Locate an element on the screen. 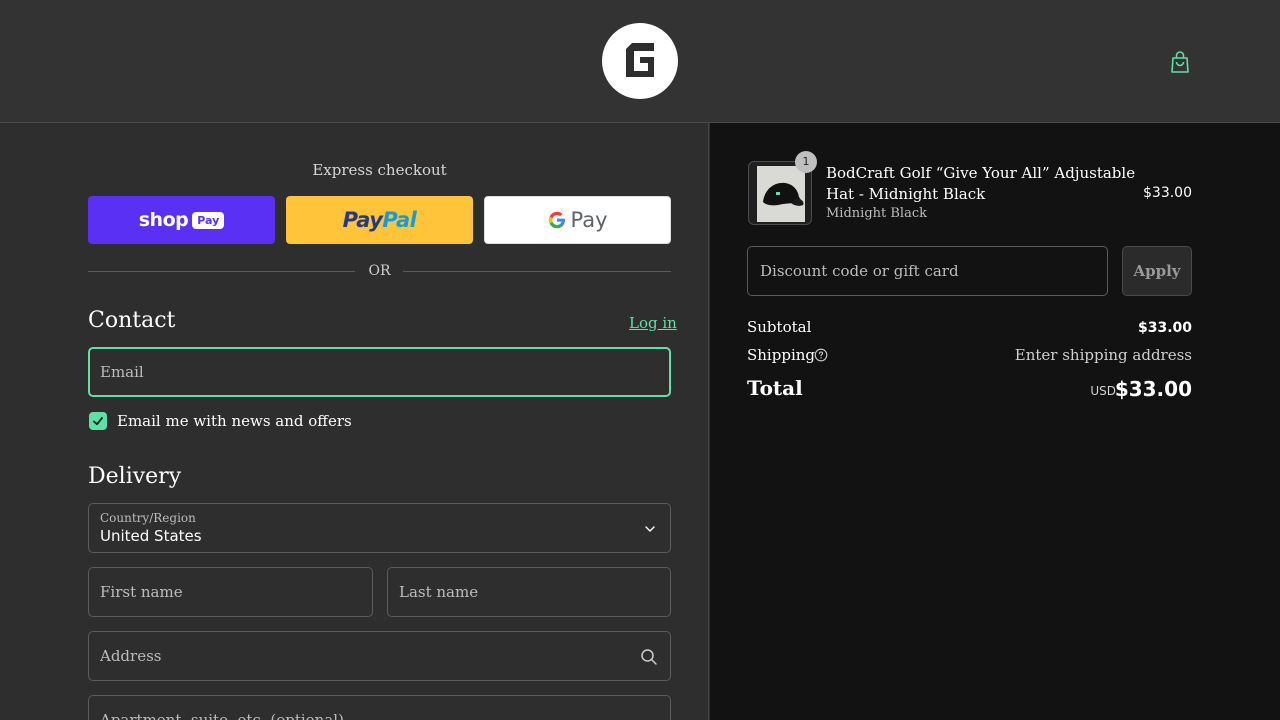  bodcraft-logo is located at coordinates (640, 61).